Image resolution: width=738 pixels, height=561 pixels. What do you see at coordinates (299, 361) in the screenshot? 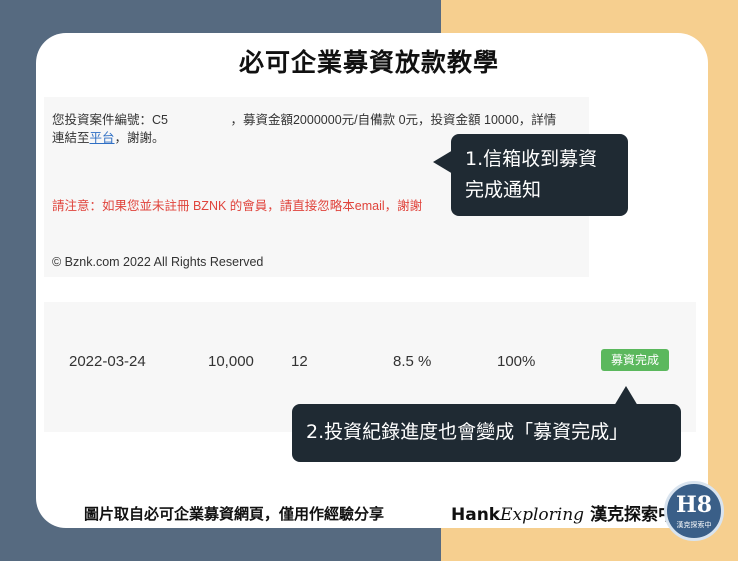
I see `record-months: 12` at bounding box center [299, 361].